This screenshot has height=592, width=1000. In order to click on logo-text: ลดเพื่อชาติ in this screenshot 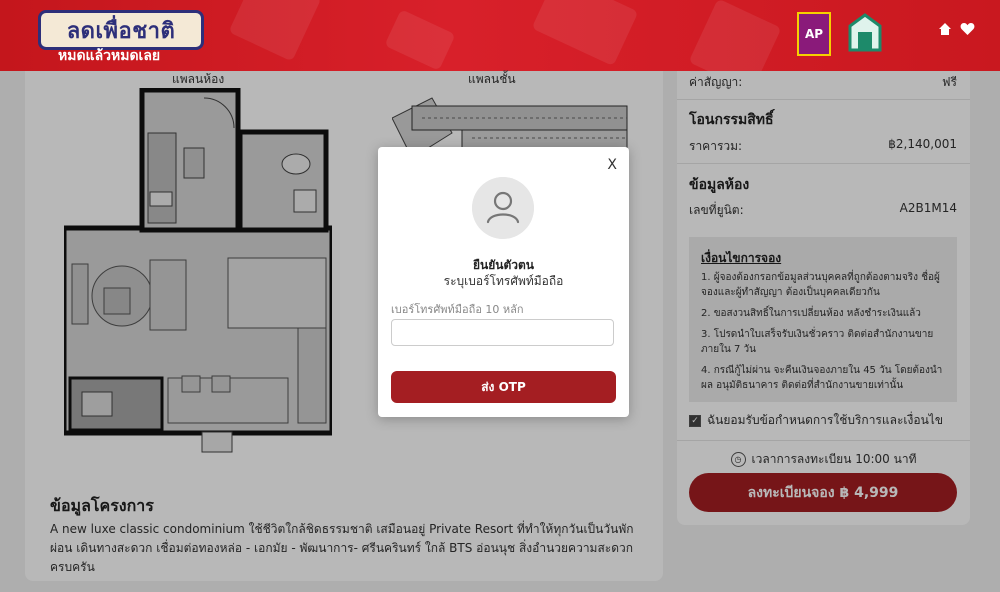, I will do `click(121, 31)`.